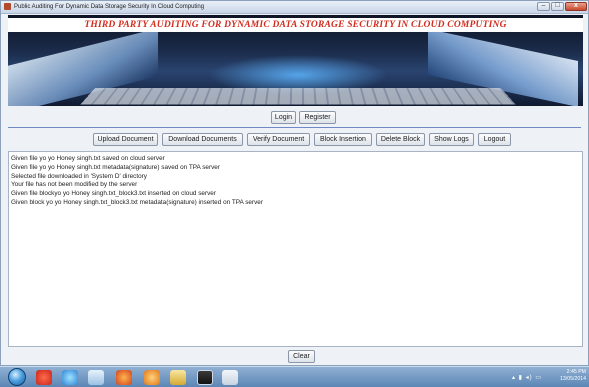 This screenshot has height=387, width=589. I want to click on terminal-icon, so click(205, 377).